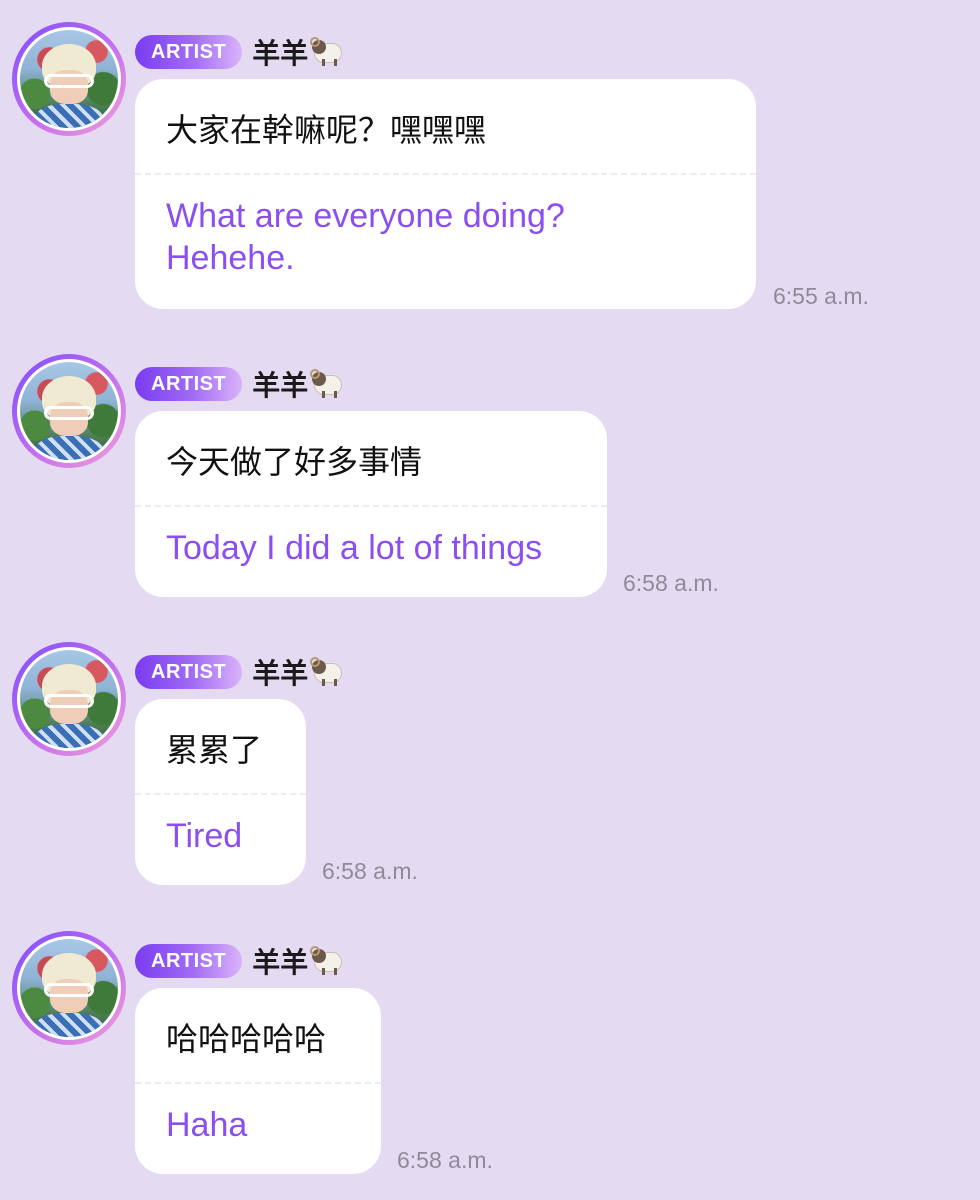 The width and height of the screenshot is (980, 1200). What do you see at coordinates (821, 296) in the screenshot?
I see `message-timestamp: 6:55 a.m.` at bounding box center [821, 296].